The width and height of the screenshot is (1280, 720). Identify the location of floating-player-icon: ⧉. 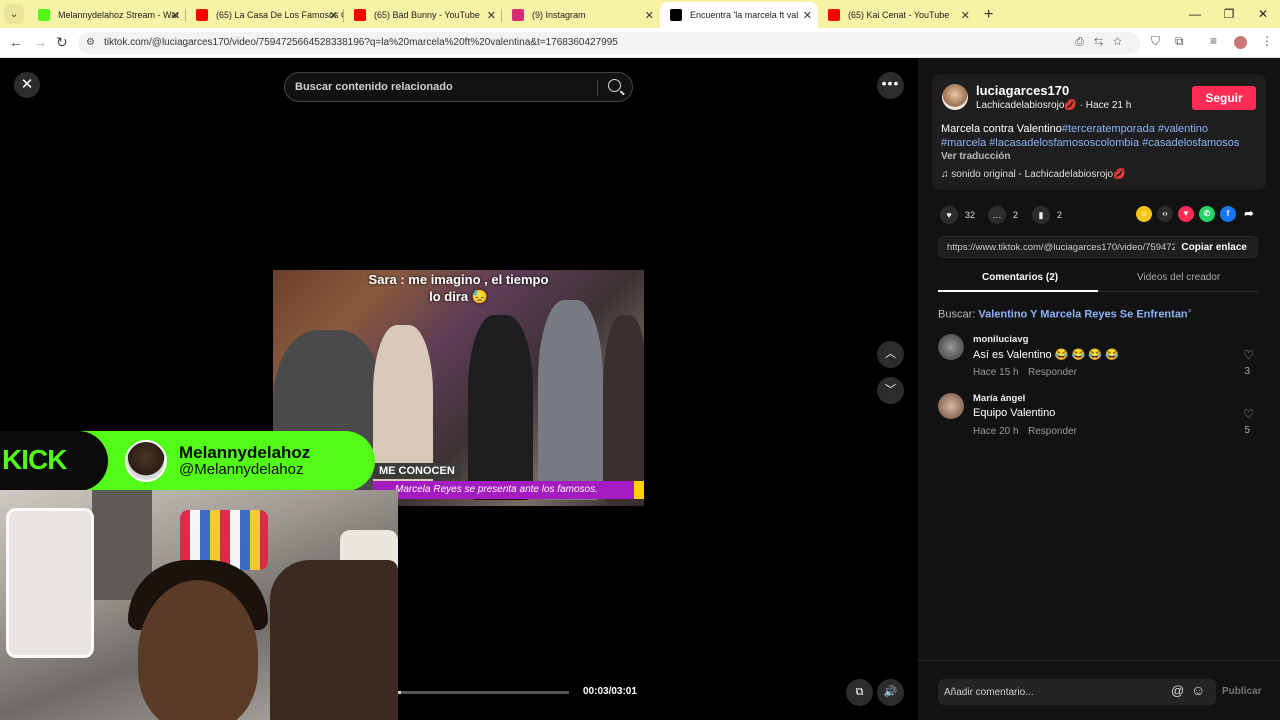
(859, 692).